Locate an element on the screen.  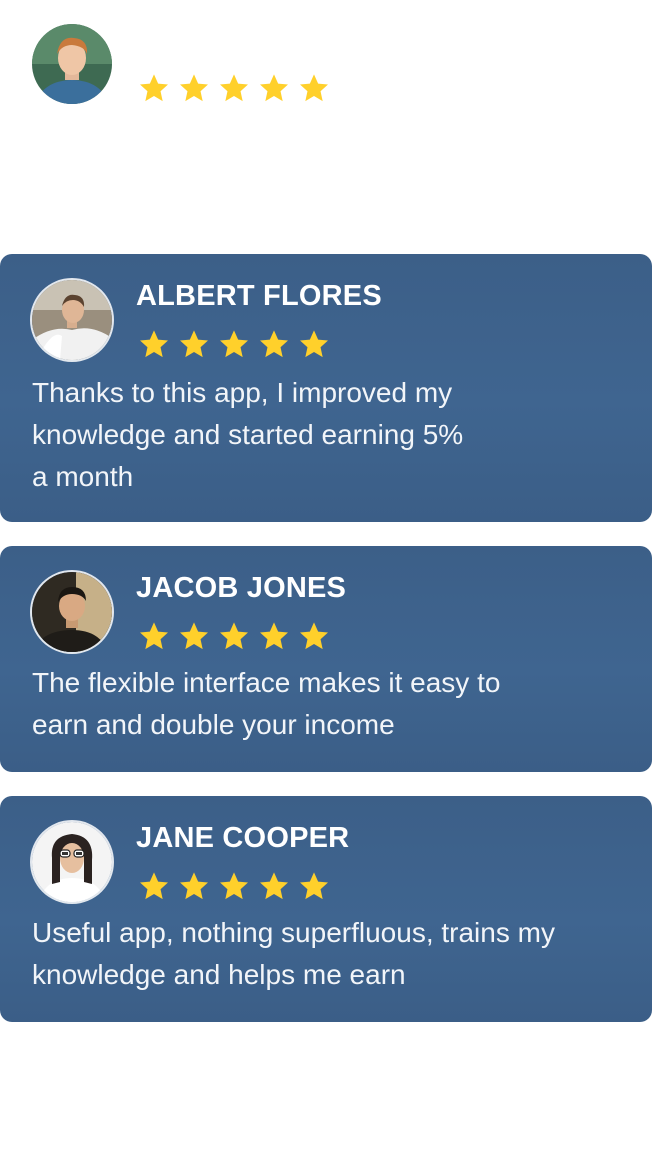
top-rating-stars is located at coordinates (234, 88).